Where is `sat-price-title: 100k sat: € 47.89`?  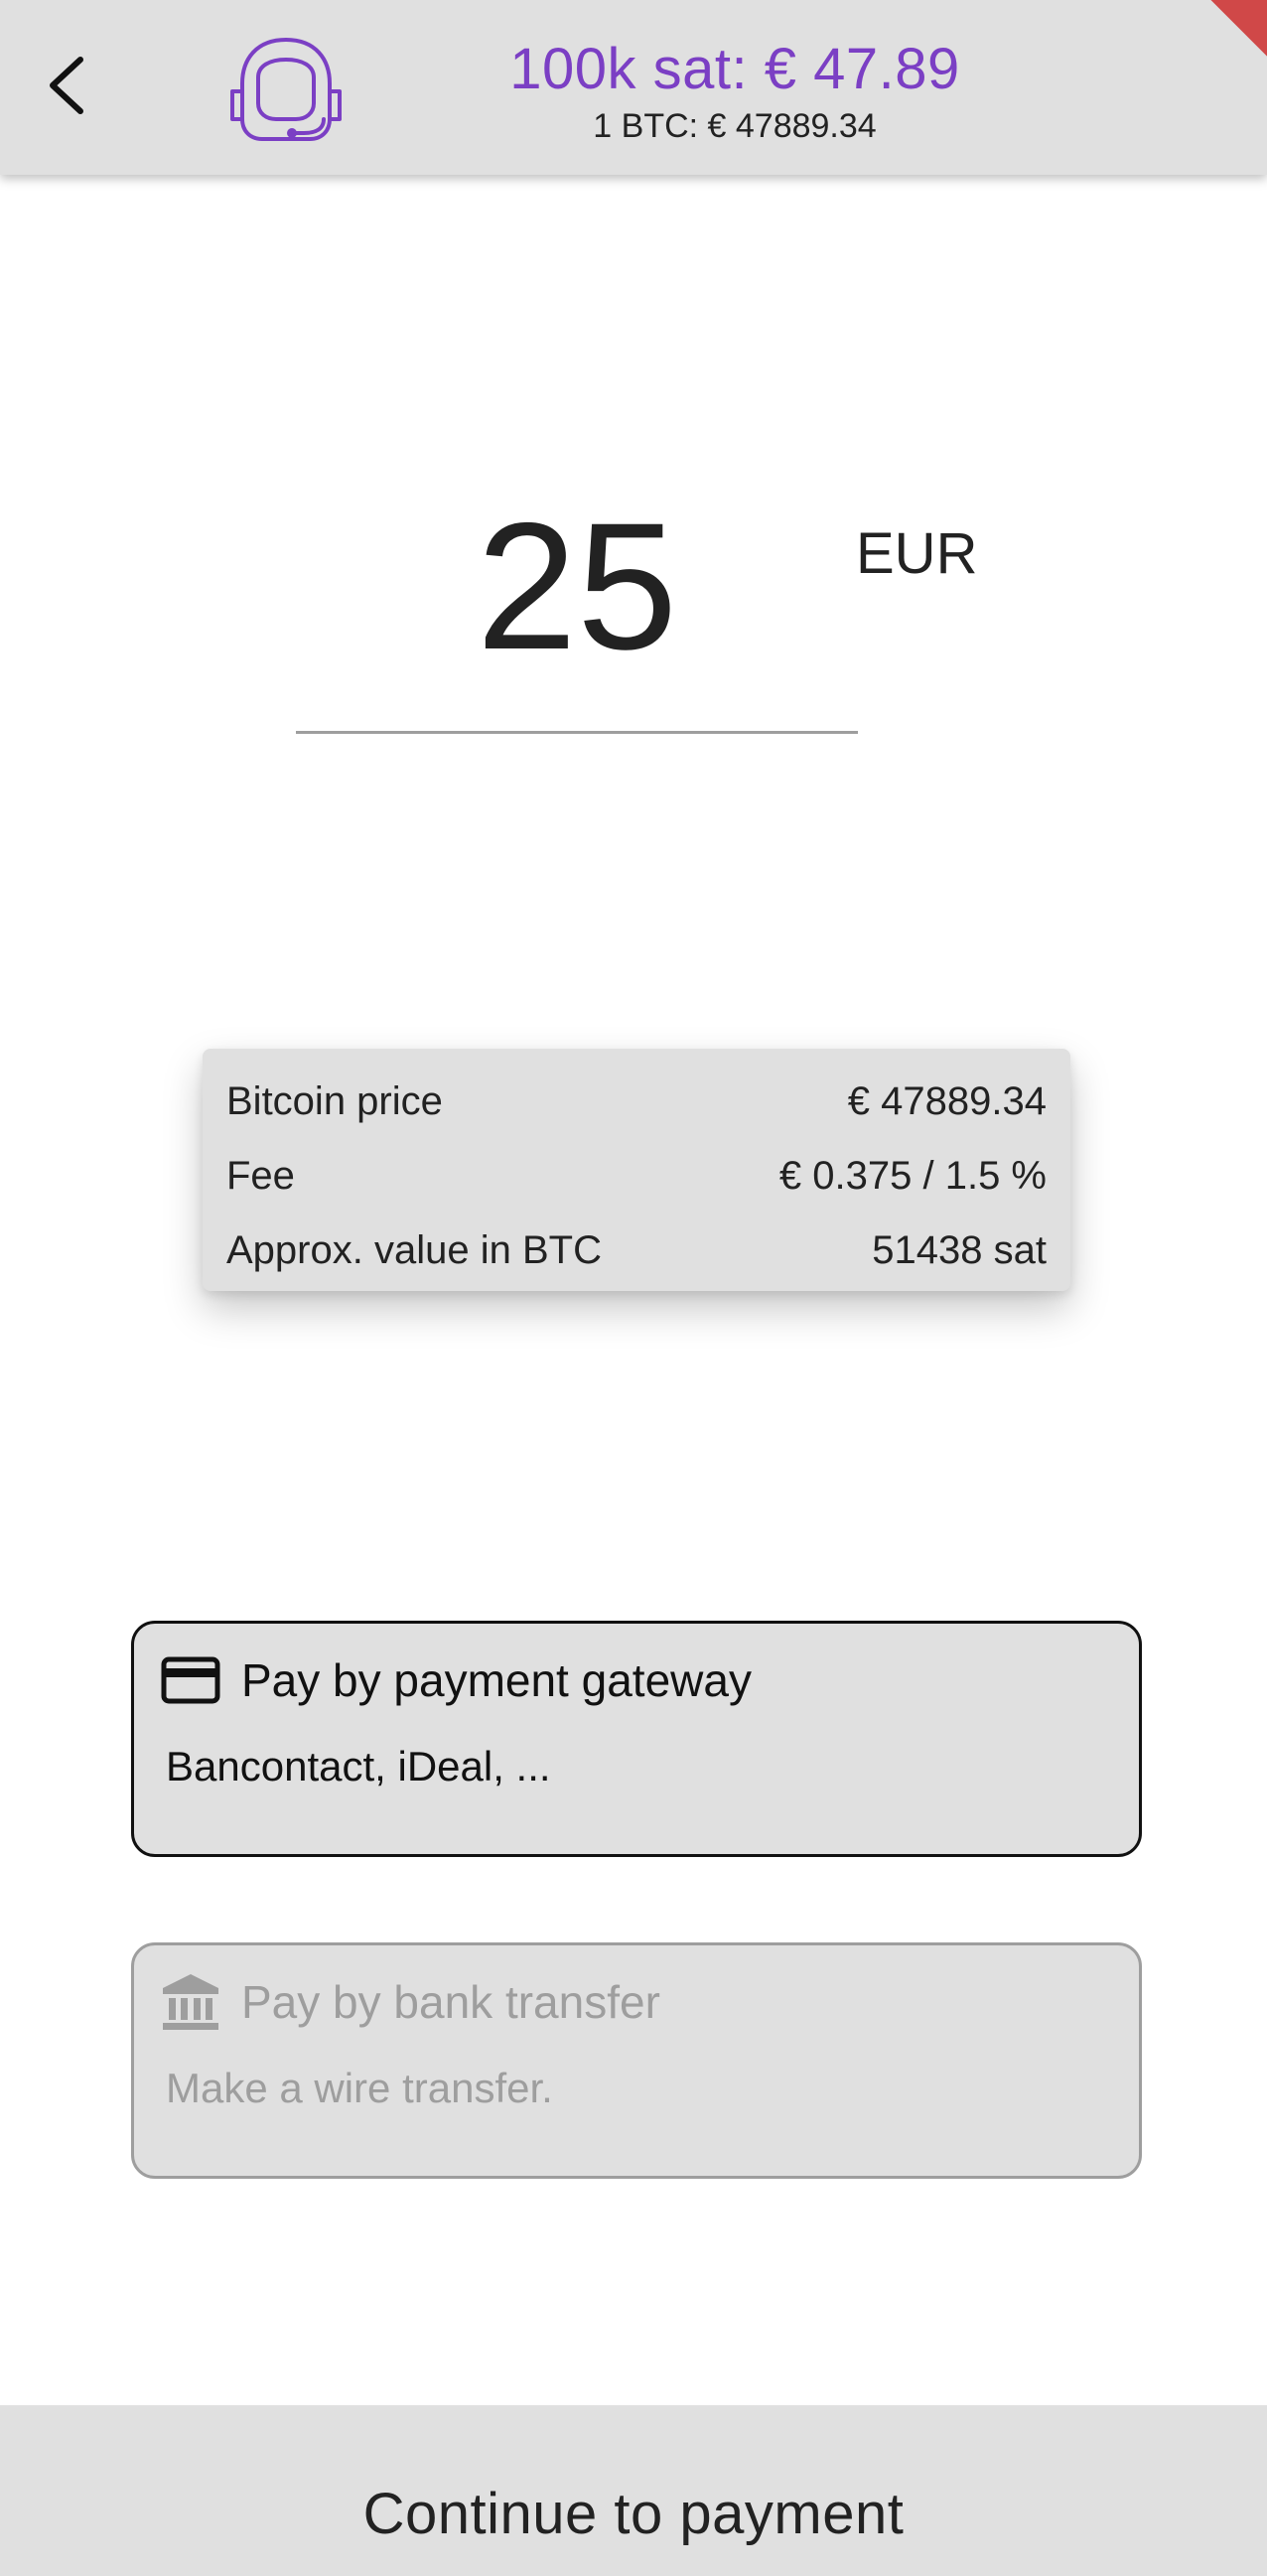
sat-price-title: 100k sat: € 47.89 is located at coordinates (734, 69).